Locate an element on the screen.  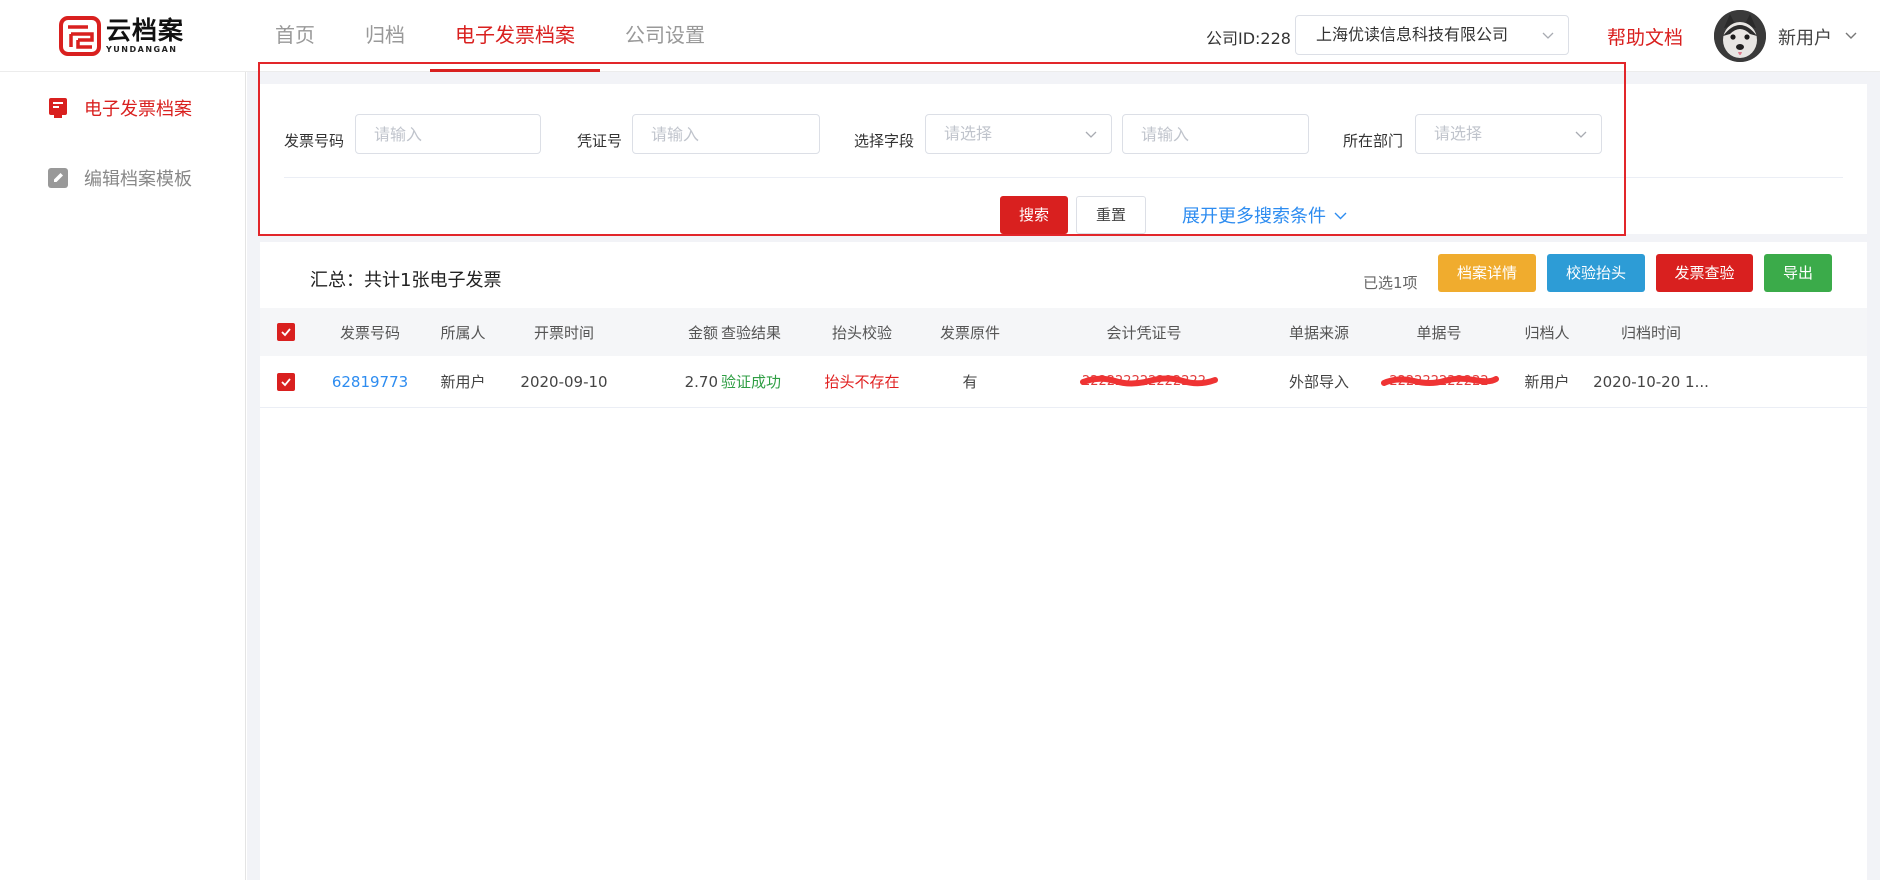
nav-archive: 归档 is located at coordinates (385, 36).